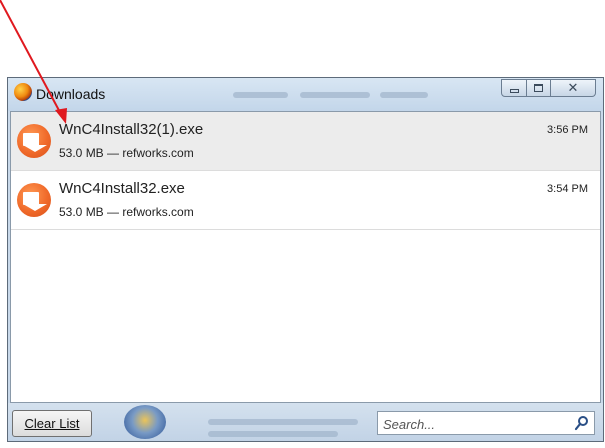 This screenshot has width=605, height=448. Describe the element at coordinates (567, 189) in the screenshot. I see `download-time: 3:54 PM` at that location.